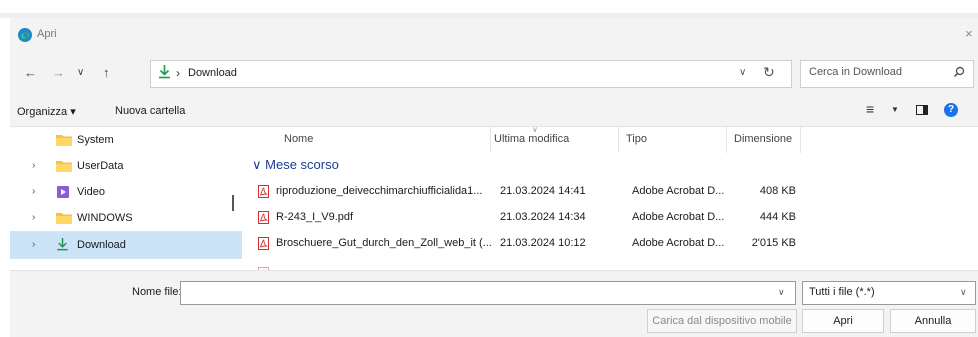 The width and height of the screenshot is (978, 337). I want to click on filename-combobox: ∨, so click(488, 293).